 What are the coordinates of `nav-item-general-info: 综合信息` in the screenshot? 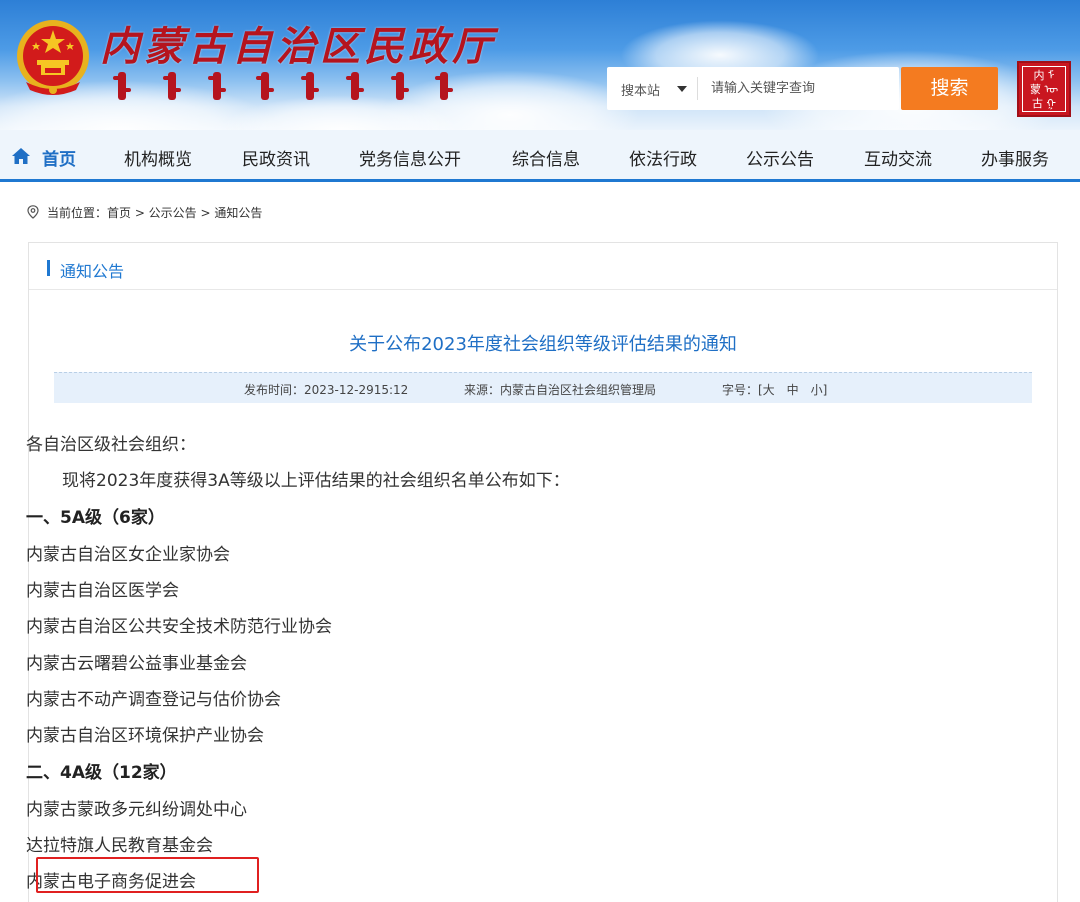 It's located at (546, 157).